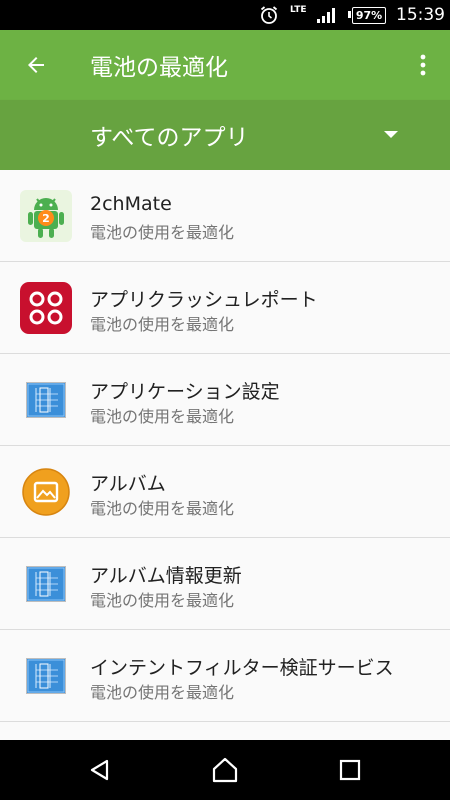 This screenshot has height=800, width=450. Describe the element at coordinates (349, 14) in the screenshot. I see `battery-icon` at that location.